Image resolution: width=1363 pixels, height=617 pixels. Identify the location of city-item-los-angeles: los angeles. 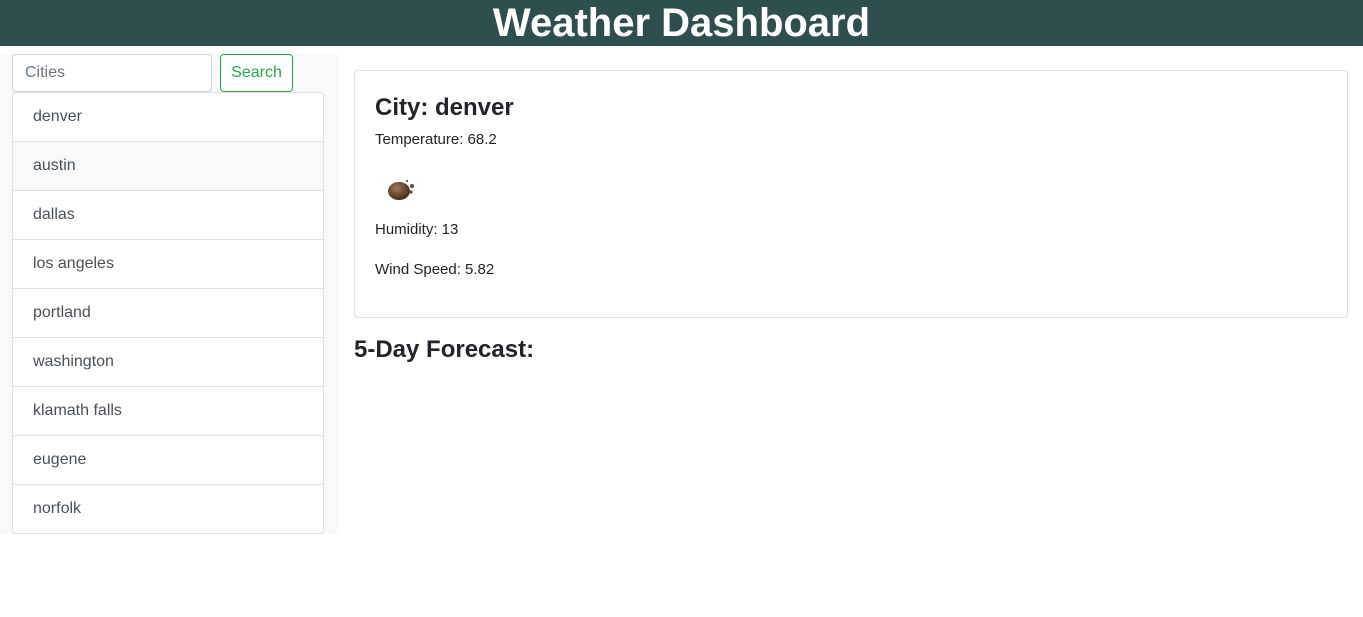
(168, 264).